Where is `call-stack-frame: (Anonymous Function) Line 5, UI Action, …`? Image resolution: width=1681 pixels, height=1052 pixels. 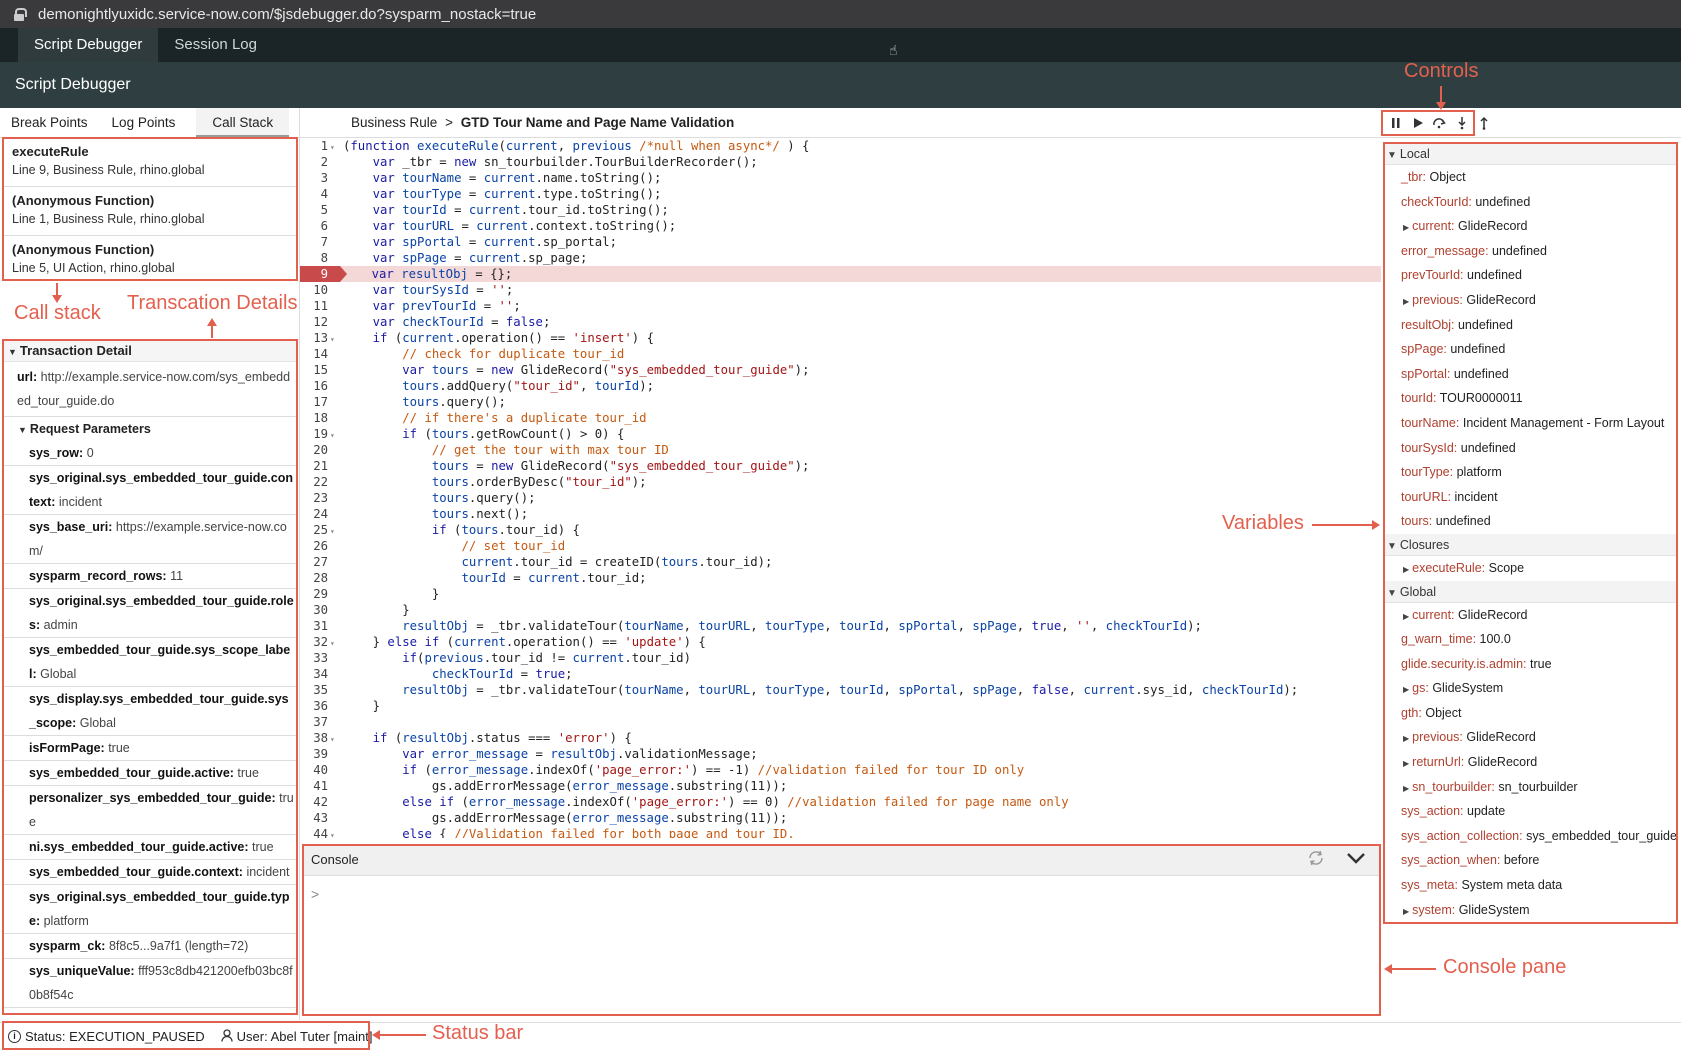 call-stack-frame: (Anonymous Function) Line 5, UI Action, … is located at coordinates (150, 260).